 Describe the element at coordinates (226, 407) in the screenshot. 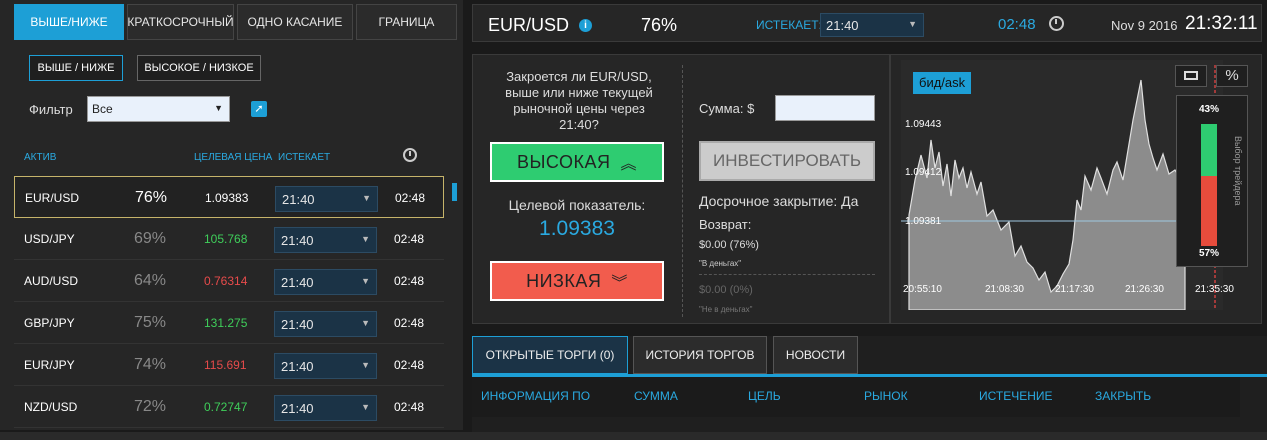

I see `asset-price: 0.72747` at that location.